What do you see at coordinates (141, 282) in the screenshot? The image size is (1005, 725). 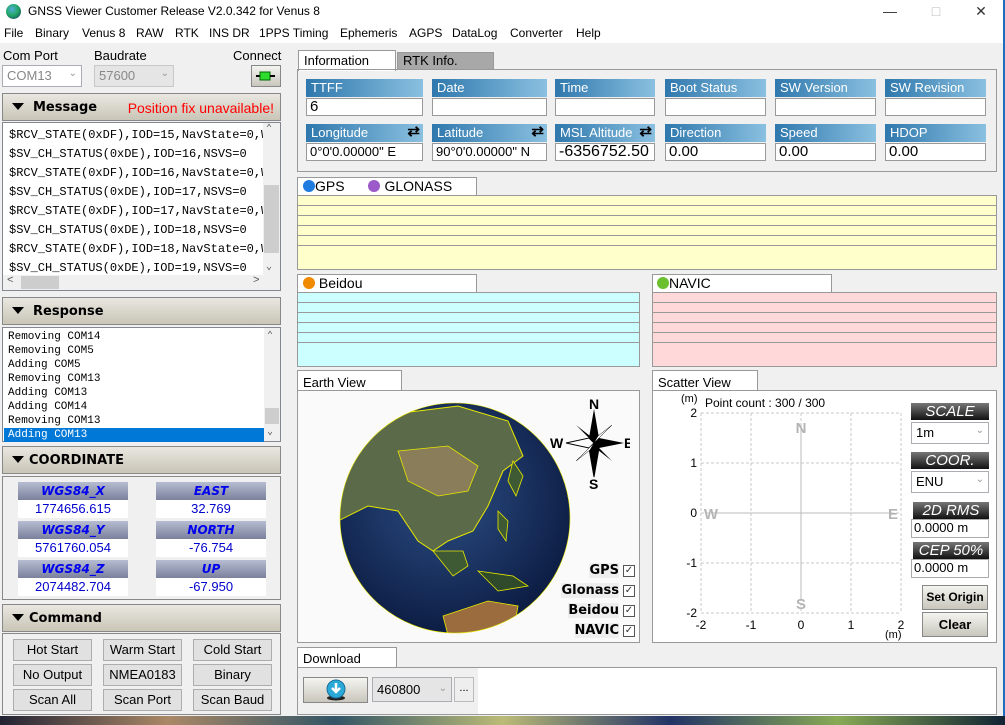 I see `message-hscrollbar: < >` at bounding box center [141, 282].